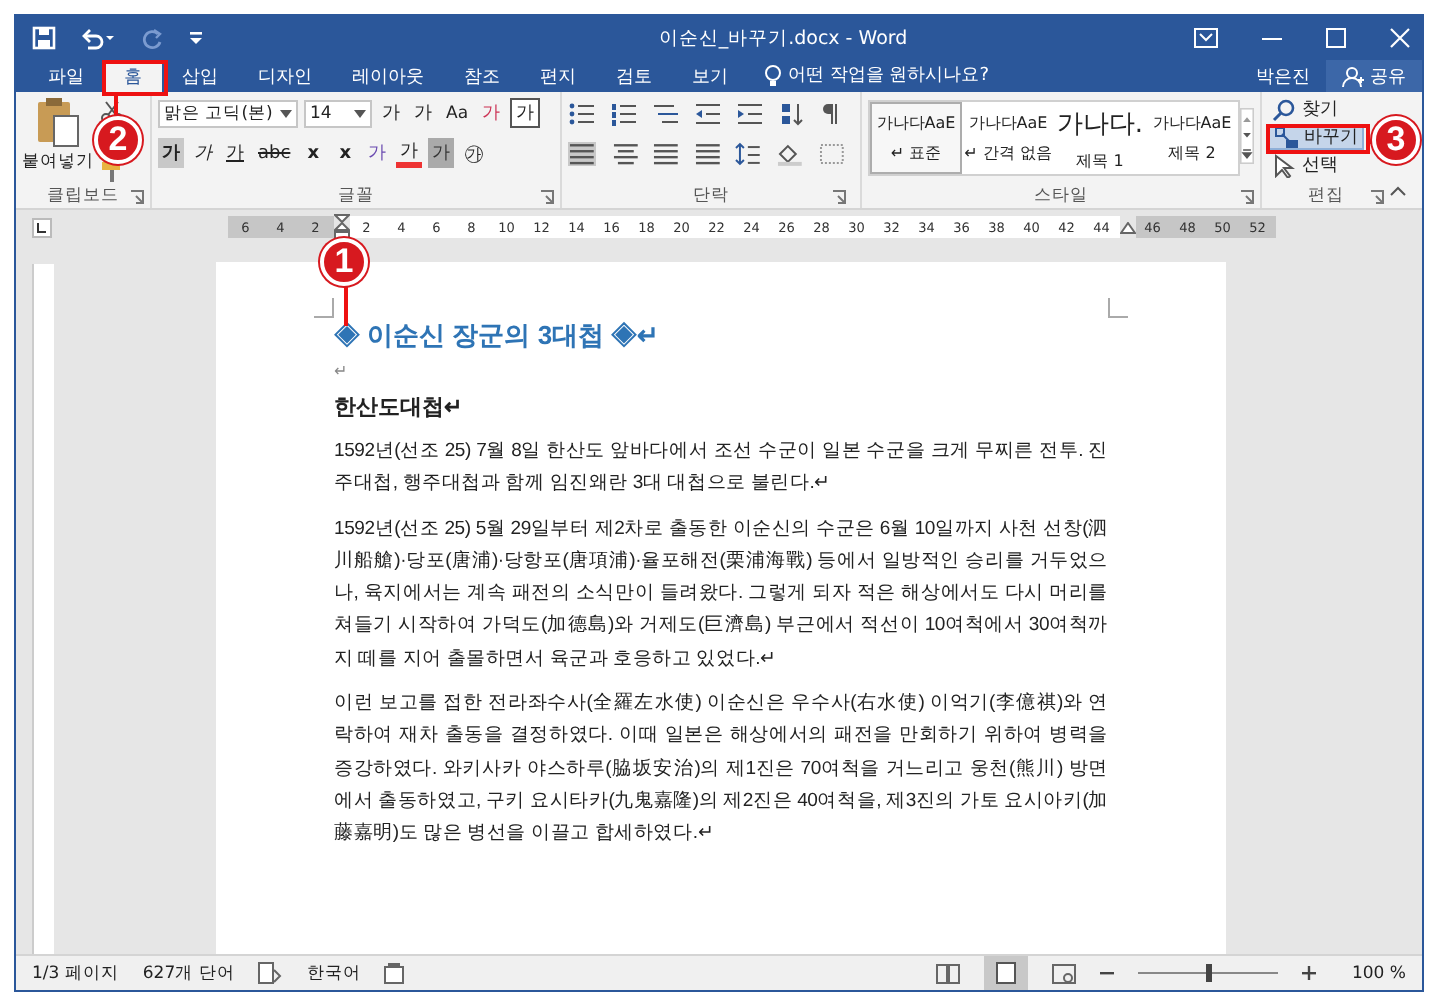 The image size is (1440, 1008). I want to click on sort-icon, so click(792, 113).